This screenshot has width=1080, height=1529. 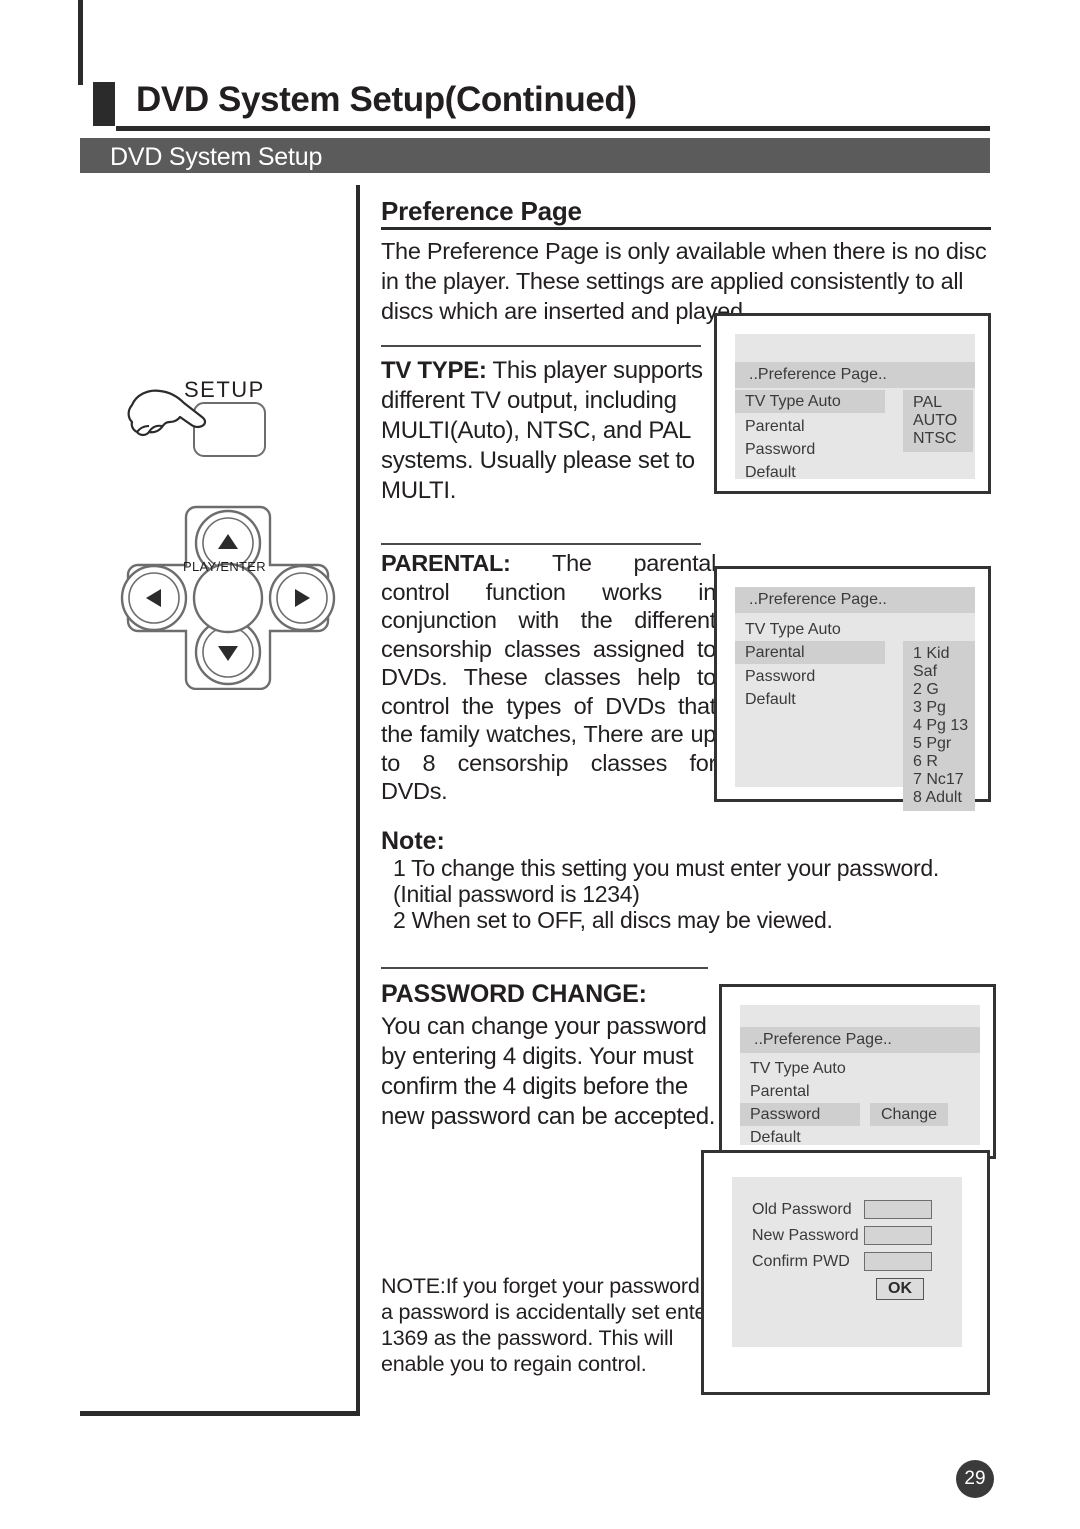 I want to click on osd-password-change-dialog: Old Password New Password Confirm PWD OK, so click(x=845, y=1272).